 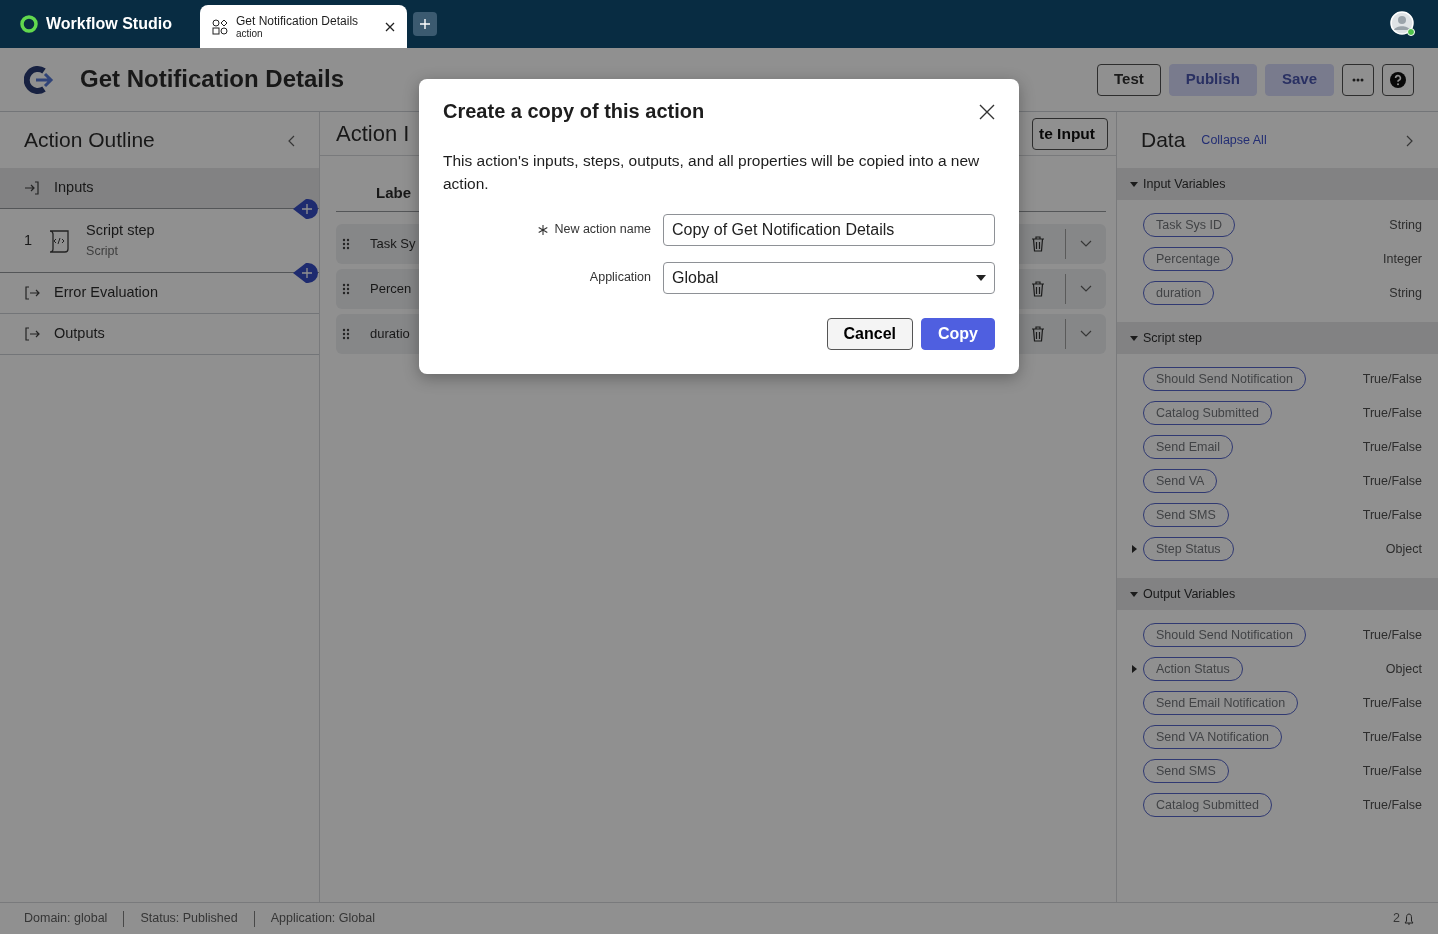 I want to click on avatar-icon, so click(x=1403, y=24).